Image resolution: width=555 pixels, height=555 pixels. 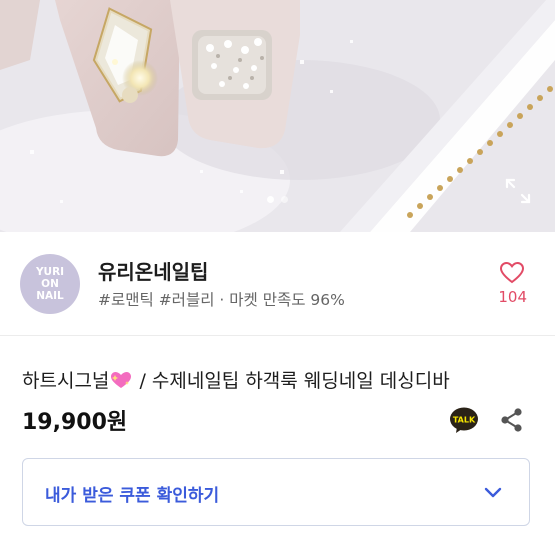 What do you see at coordinates (493, 493) in the screenshot?
I see `chevron-down-icon` at bounding box center [493, 493].